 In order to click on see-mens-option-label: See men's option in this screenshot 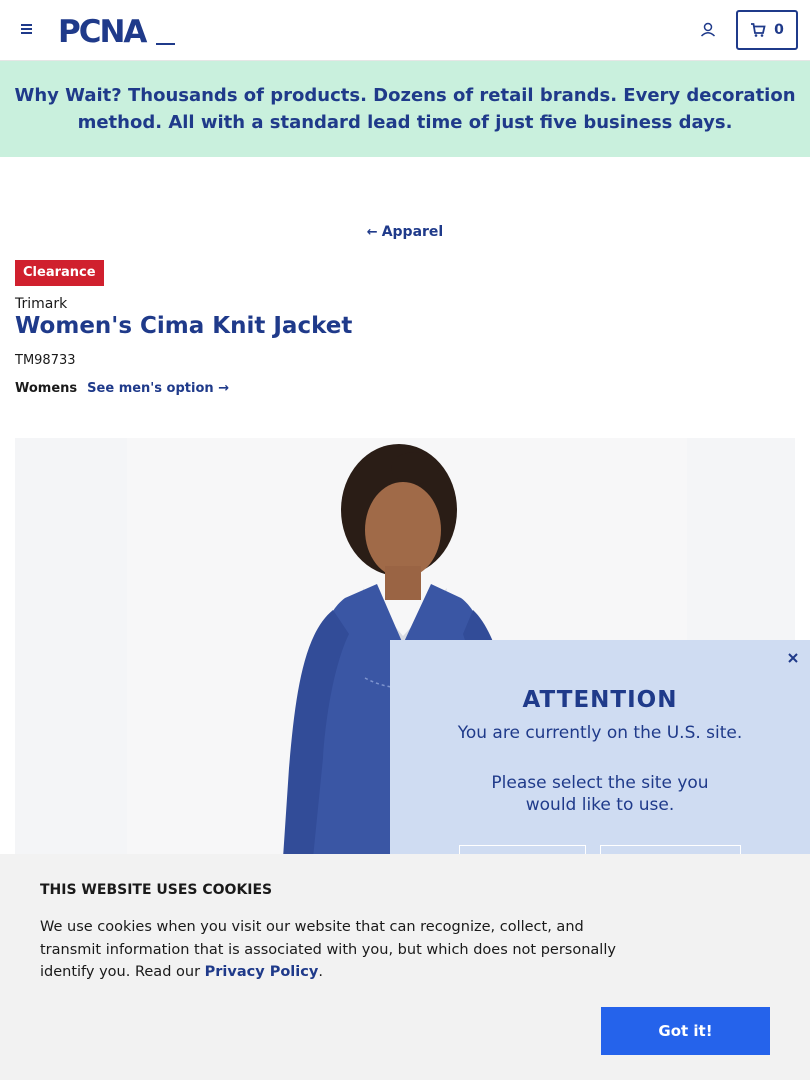, I will do `click(150, 388)`.